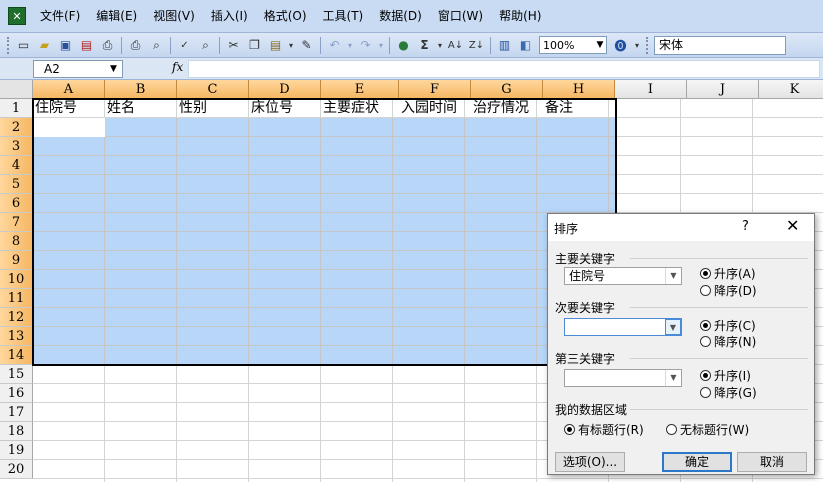 The width and height of the screenshot is (823, 482). I want to click on cell-h1: 备注, so click(579, 108).